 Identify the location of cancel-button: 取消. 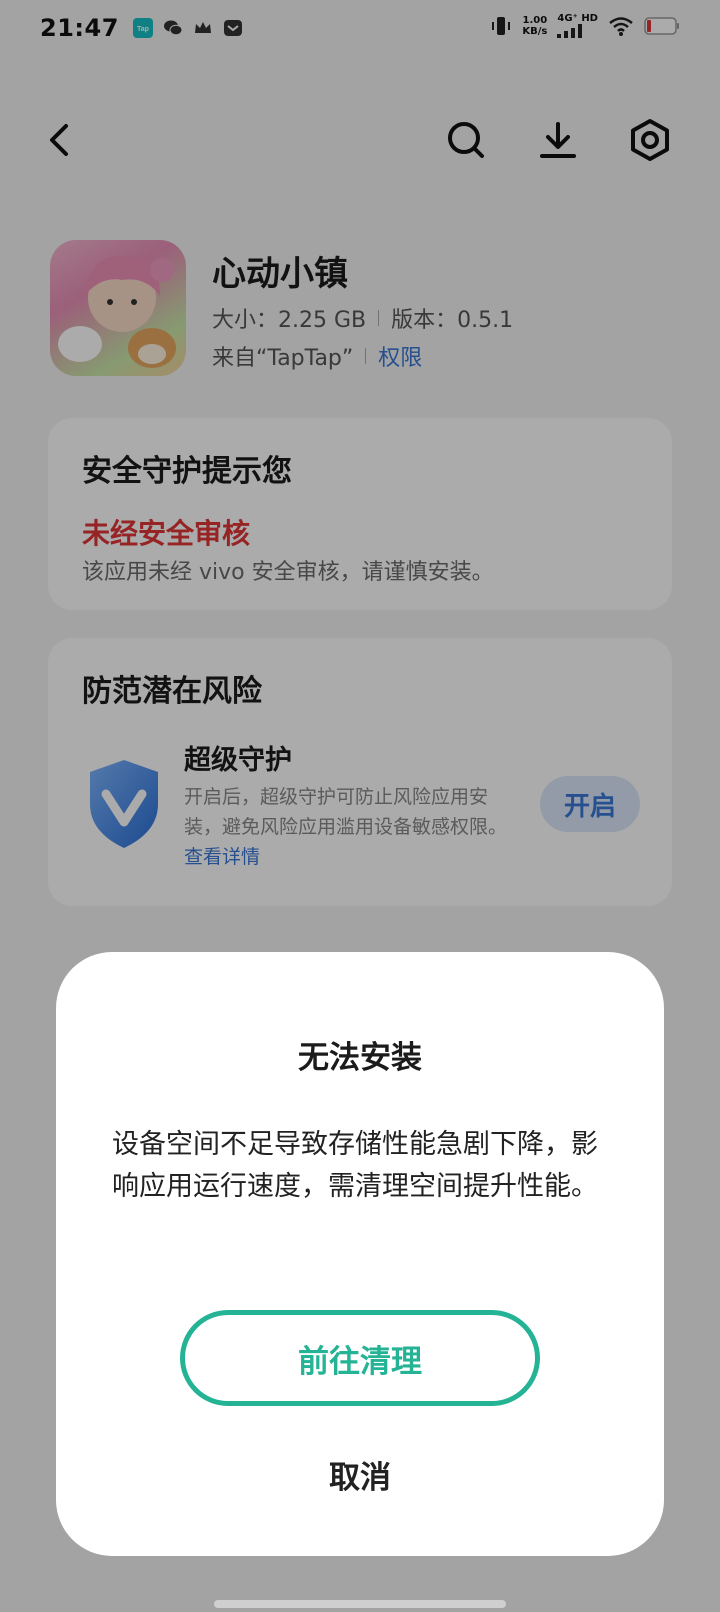
(360, 1474).